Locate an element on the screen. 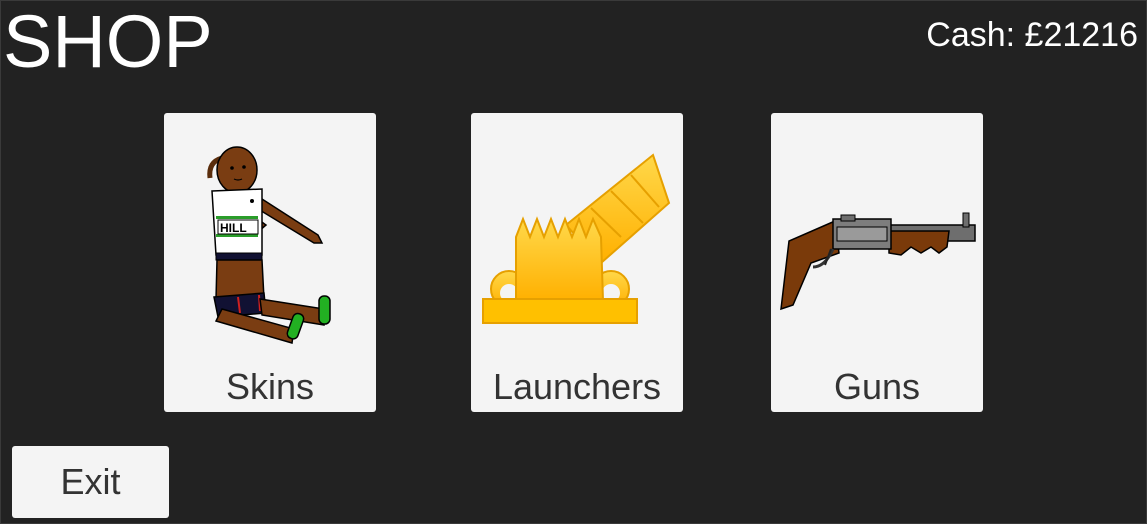 This screenshot has height=524, width=1147. launchers-label: Launchers is located at coordinates (577, 386).